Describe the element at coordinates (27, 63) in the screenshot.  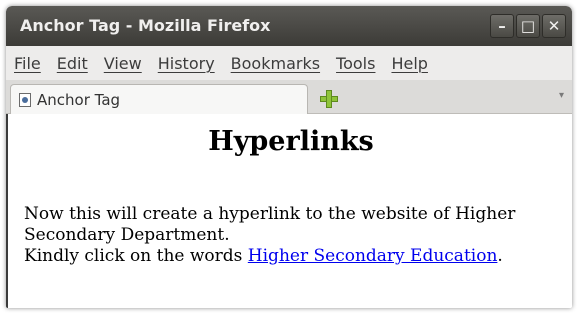
I see `menu-file: File` at that location.